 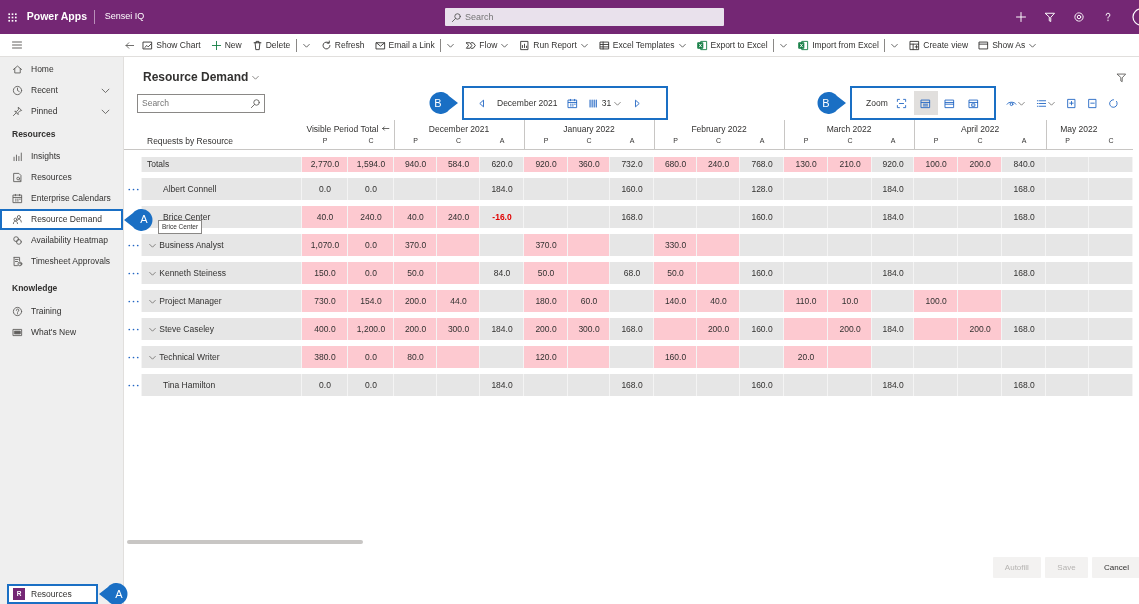 I want to click on arrow-icon, so click(x=385, y=129).